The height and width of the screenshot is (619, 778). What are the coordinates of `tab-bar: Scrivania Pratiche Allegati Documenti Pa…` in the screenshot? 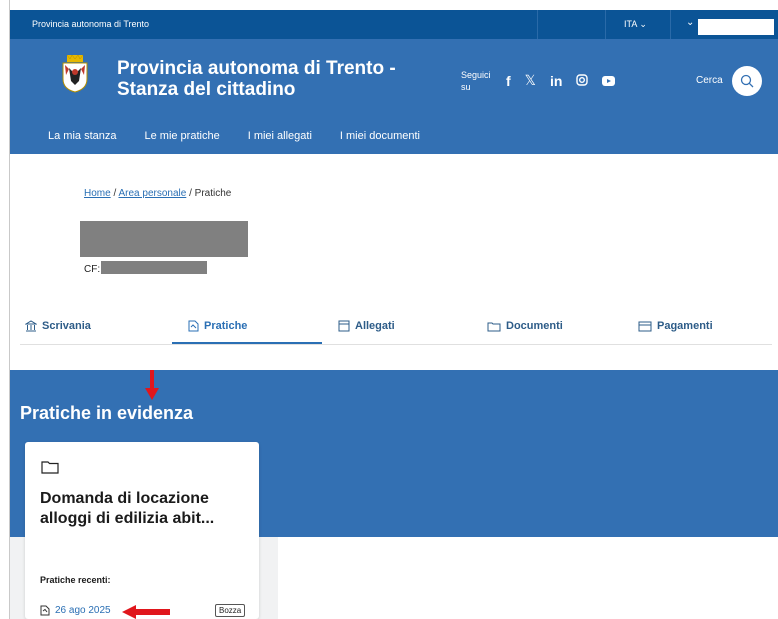 It's located at (396, 330).